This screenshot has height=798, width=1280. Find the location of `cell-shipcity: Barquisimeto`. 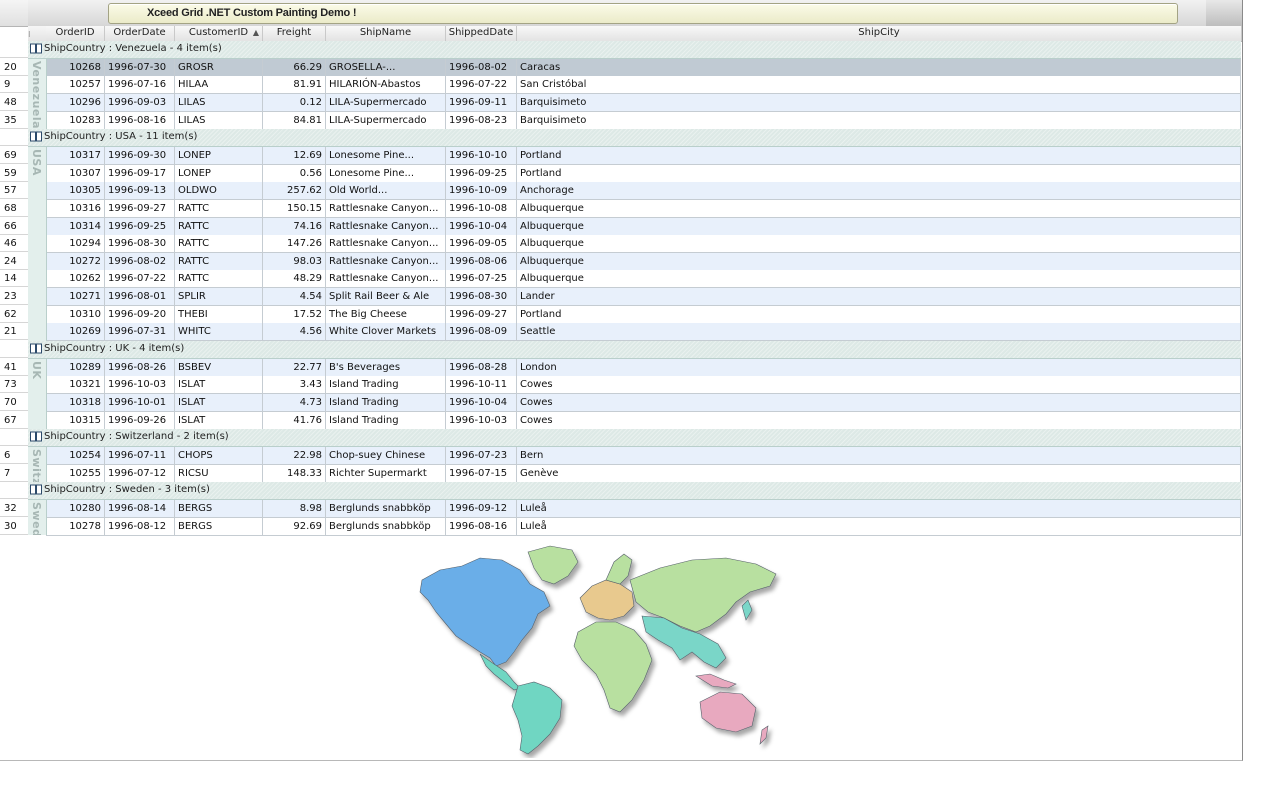

cell-shipcity: Barquisimeto is located at coordinates (879, 102).